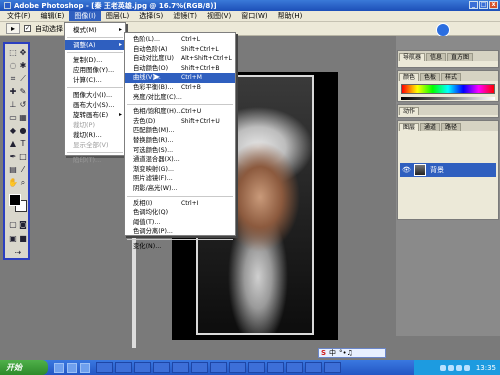 Image resolution: width=500 pixels, height=375 pixels. What do you see at coordinates (23, 79) in the screenshot?
I see `slice-tool-icon: ⟋` at bounding box center [23, 79].